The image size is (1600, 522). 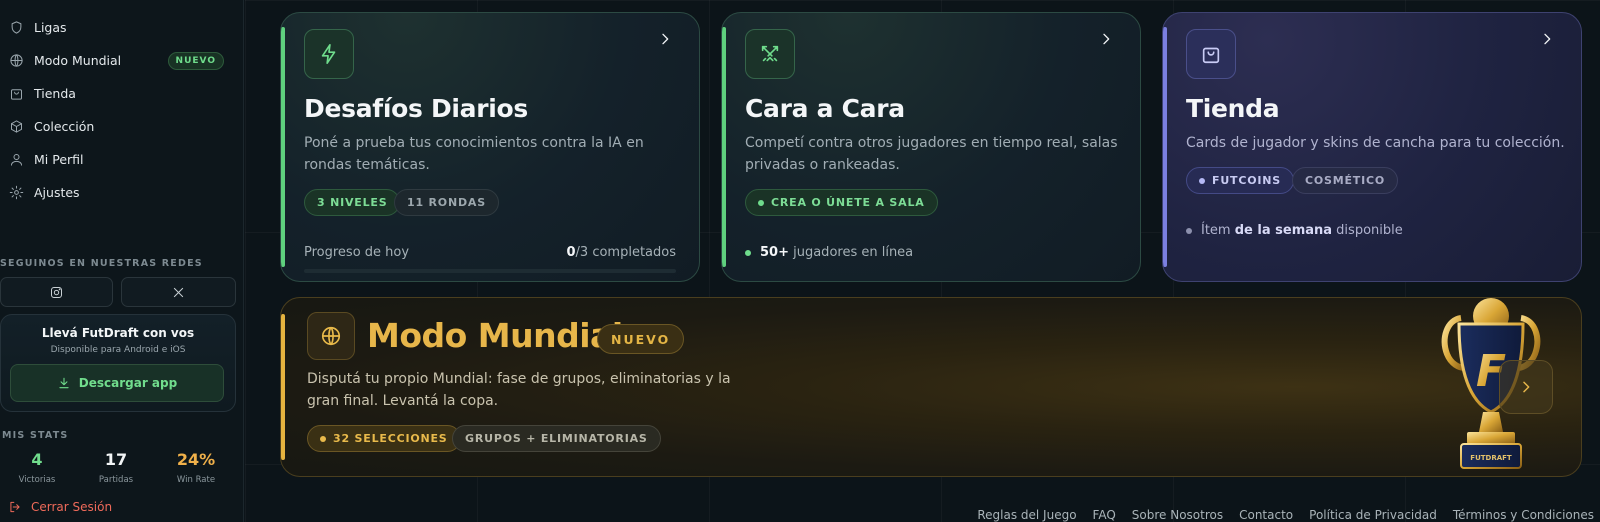 I want to click on sidebar-item-modo-mundial: Modo Mundial NUEVO, so click(x=118, y=60).